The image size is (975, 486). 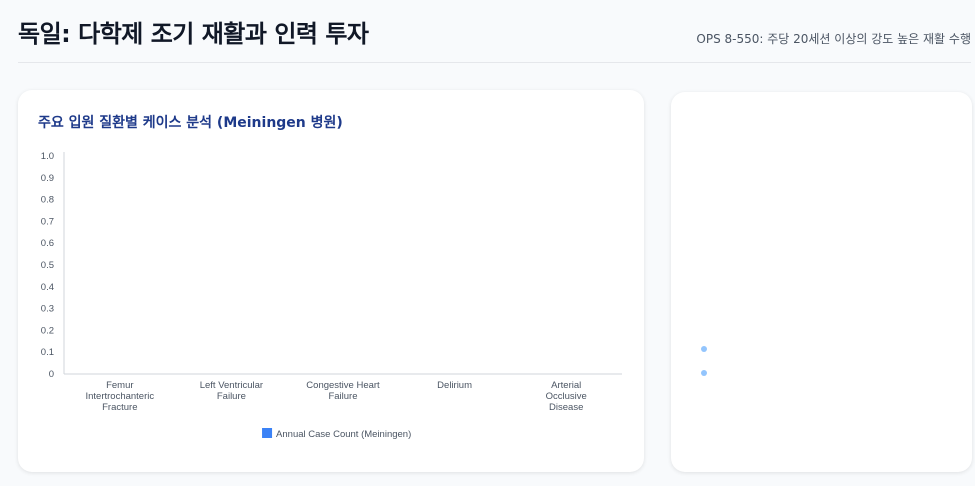 I want to click on x-tick-label: Arterial Occlusive Disease, so click(x=566, y=396).